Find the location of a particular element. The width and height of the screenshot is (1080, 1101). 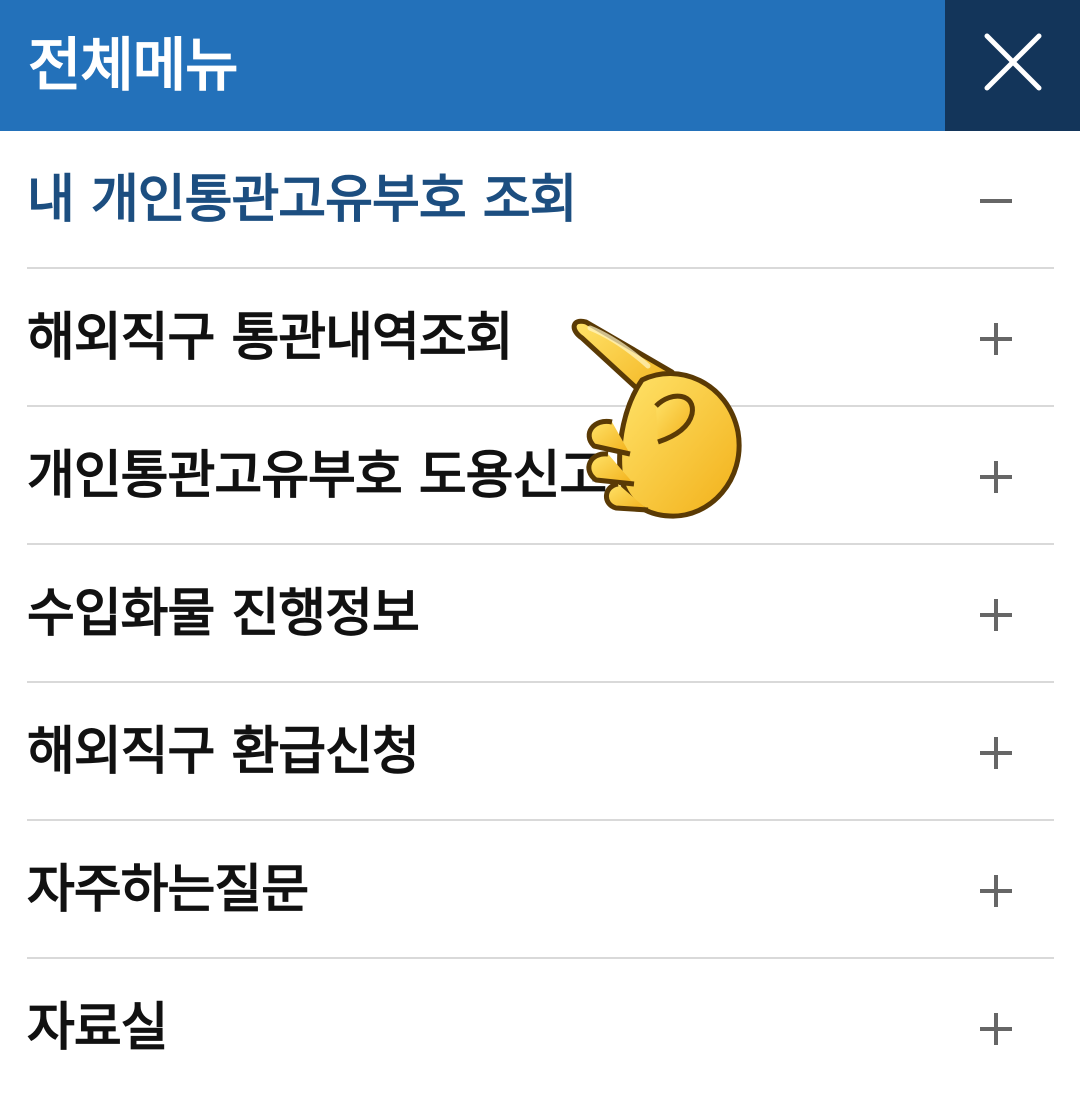

menu-item-import-cargo-progress: 수입화물 진행정보 is located at coordinates (540, 614).